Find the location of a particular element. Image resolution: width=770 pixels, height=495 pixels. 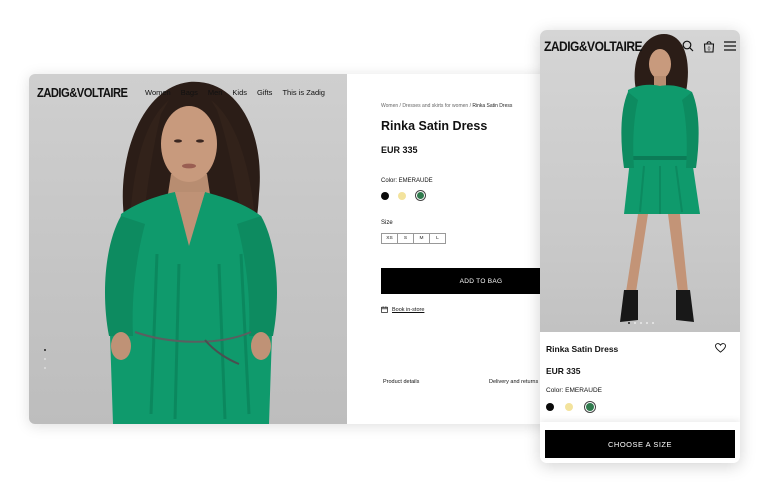

gallery-pagination-mobile is located at coordinates (641, 323).